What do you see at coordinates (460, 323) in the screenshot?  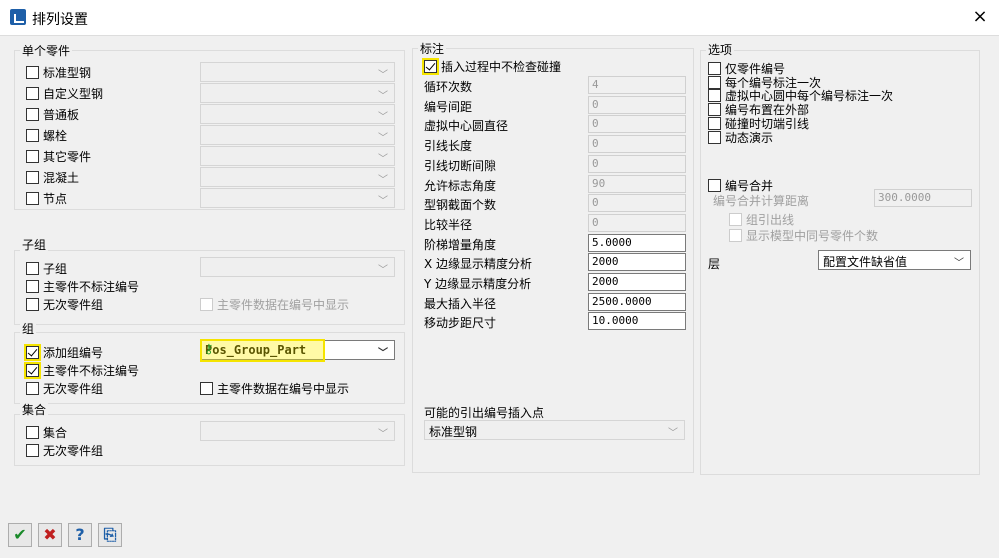 I see `annotation-field-label: 移动步距尺寸` at bounding box center [460, 323].